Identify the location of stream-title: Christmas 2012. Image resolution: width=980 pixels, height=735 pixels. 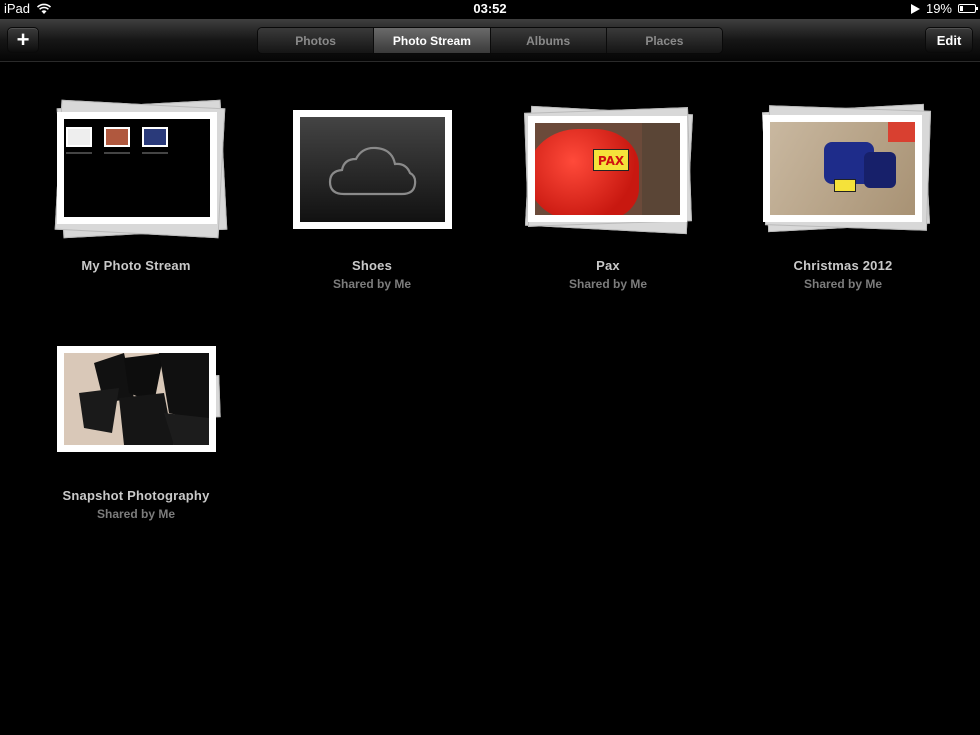
(843, 265).